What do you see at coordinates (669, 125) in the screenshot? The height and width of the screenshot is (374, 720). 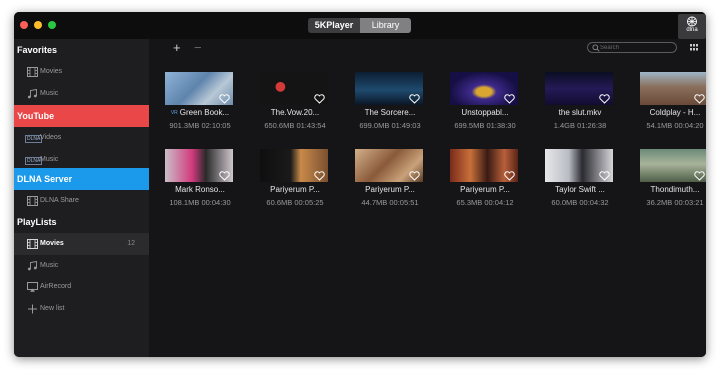 I see `video-meta: 54.1MB 00:04:20` at bounding box center [669, 125].